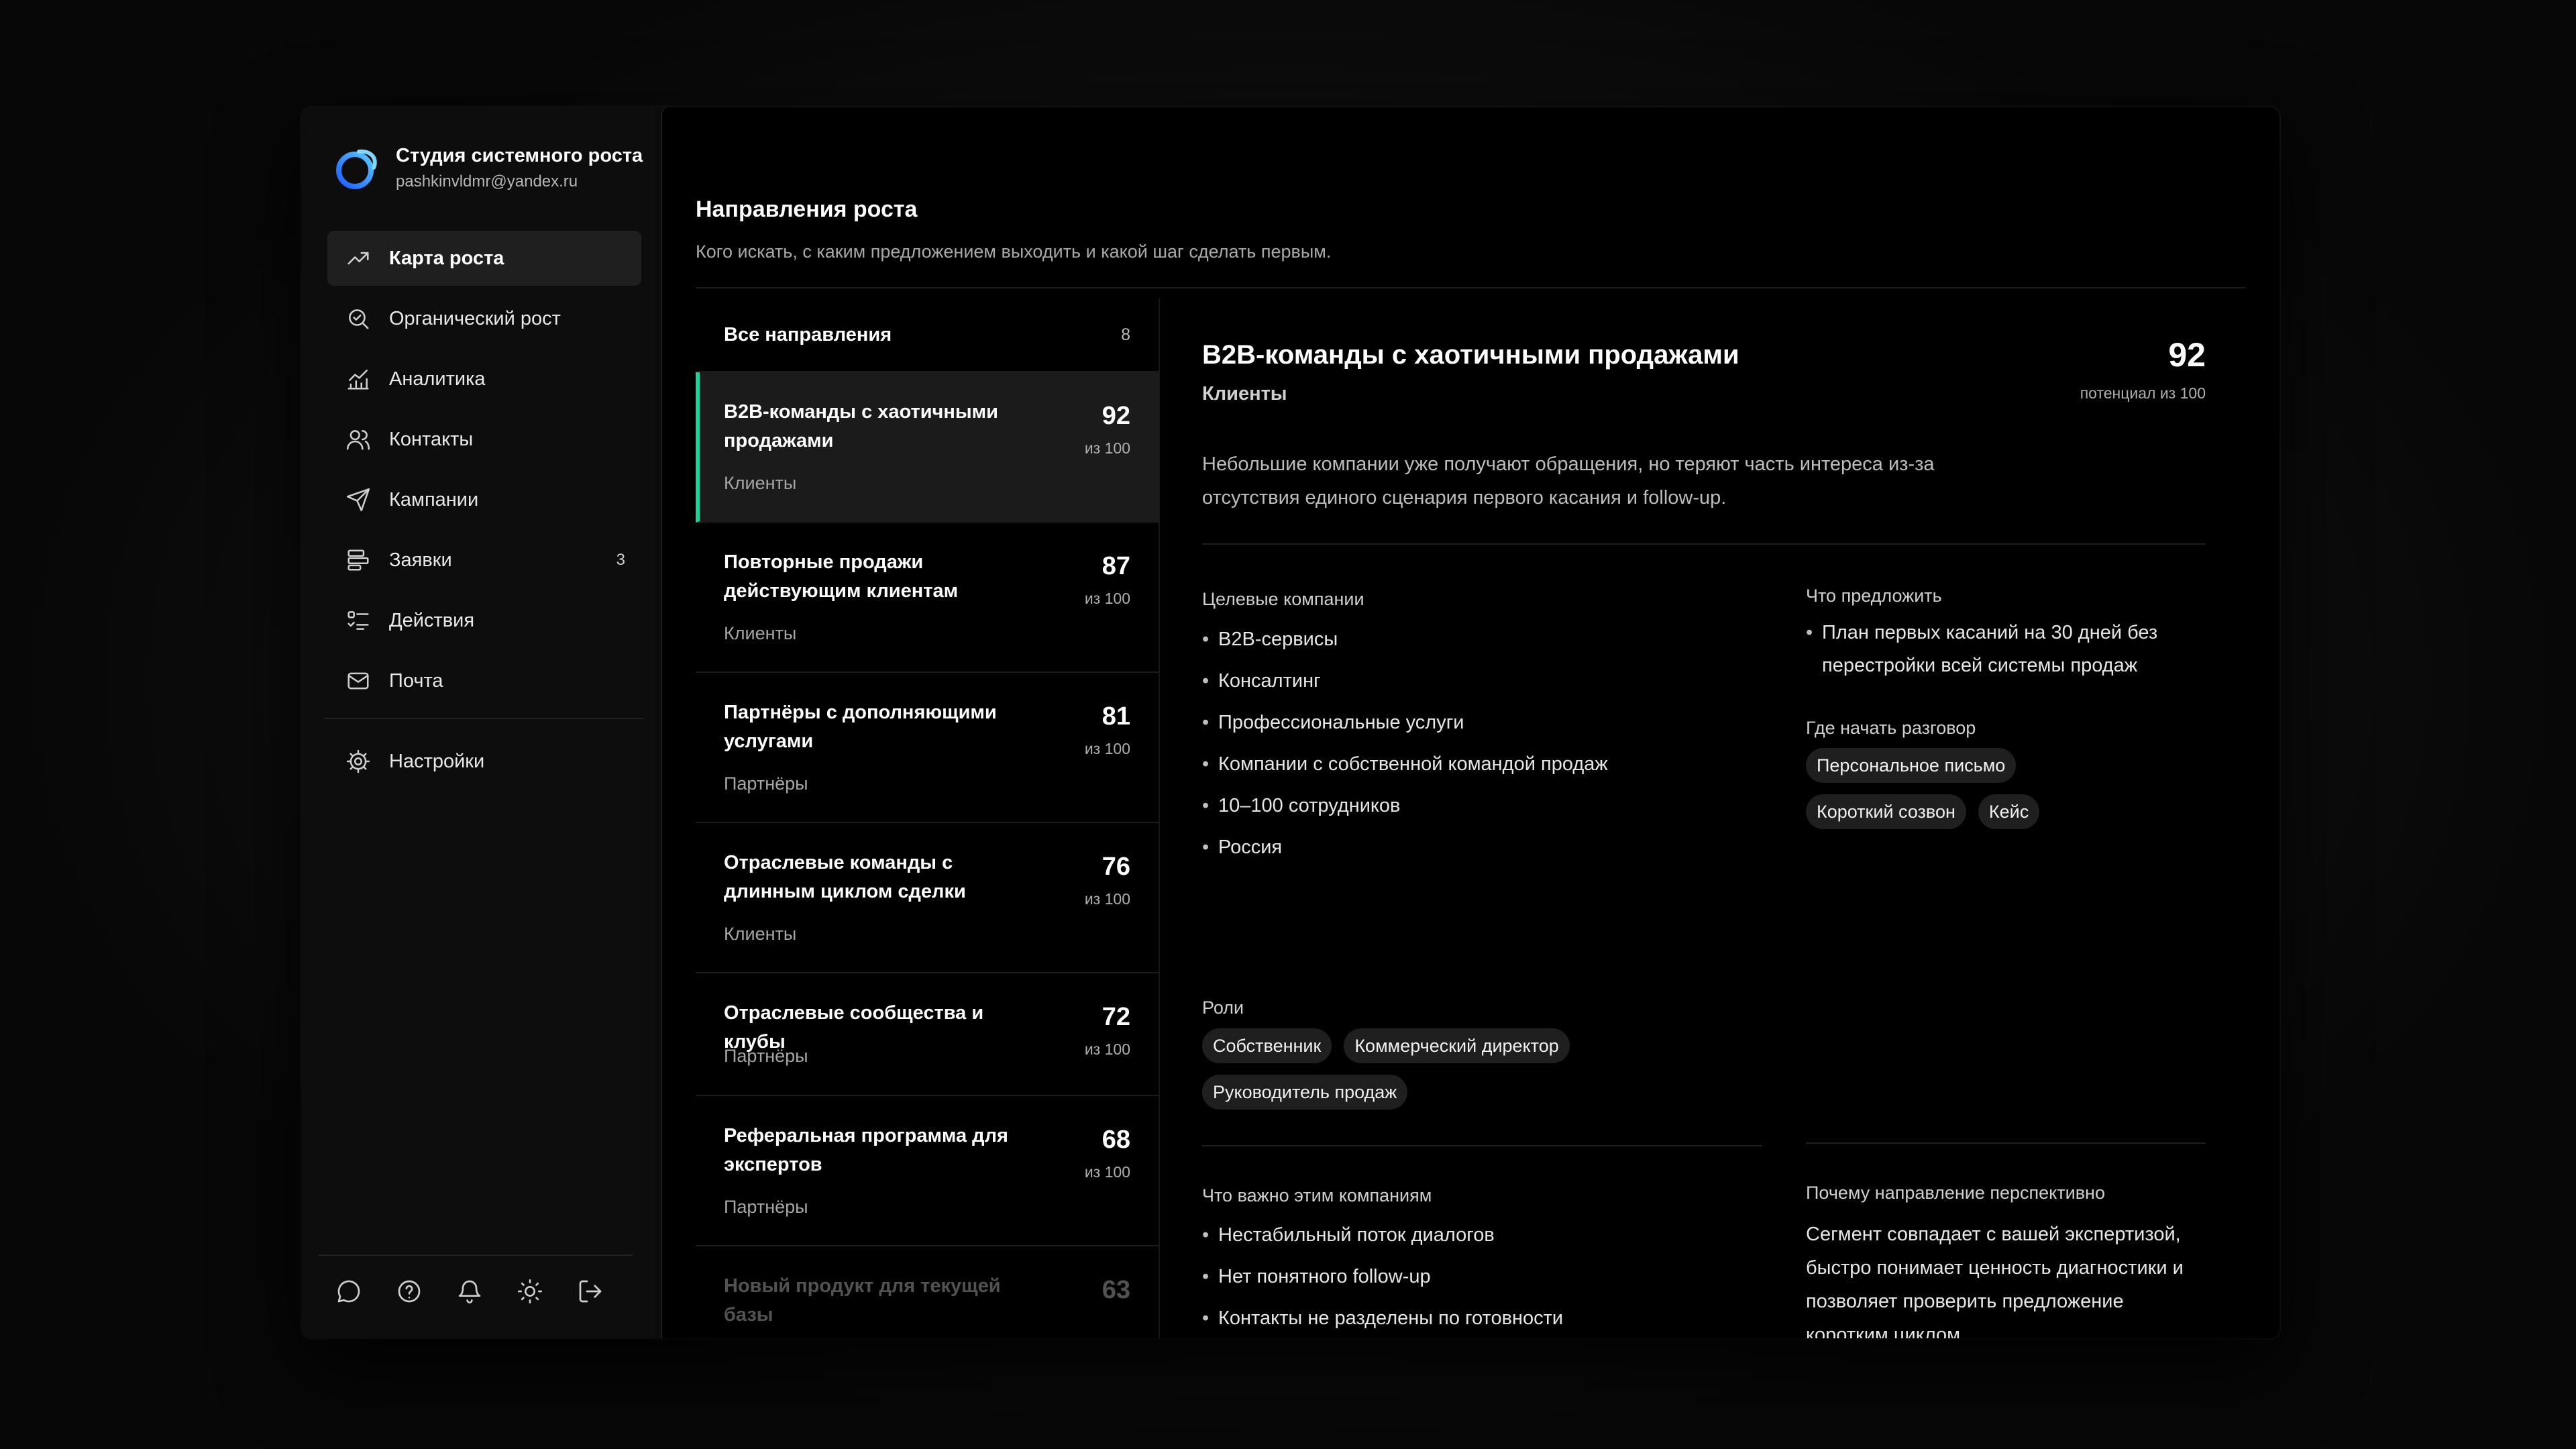 This screenshot has width=2576, height=1449. What do you see at coordinates (1382, 1322) in the screenshot?
I see `list-item: Контакты не разделены по готовности` at bounding box center [1382, 1322].